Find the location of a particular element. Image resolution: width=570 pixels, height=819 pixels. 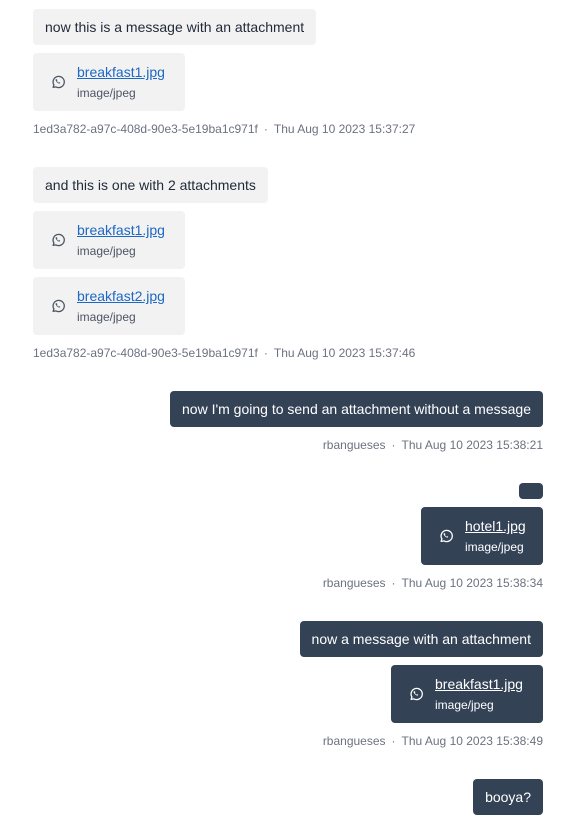

message-timestamp: Thu Aug 10 2023 15:38:49 is located at coordinates (472, 741).